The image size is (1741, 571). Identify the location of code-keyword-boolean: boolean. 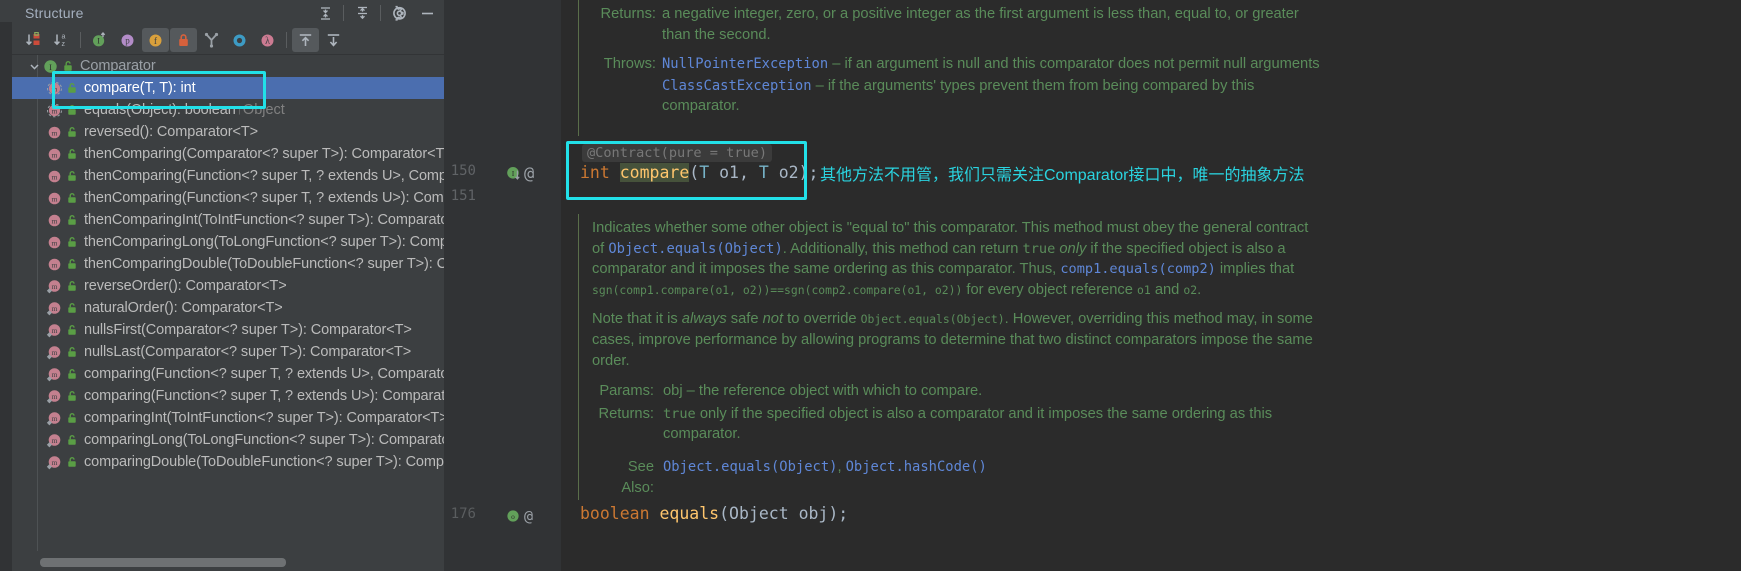
(615, 513).